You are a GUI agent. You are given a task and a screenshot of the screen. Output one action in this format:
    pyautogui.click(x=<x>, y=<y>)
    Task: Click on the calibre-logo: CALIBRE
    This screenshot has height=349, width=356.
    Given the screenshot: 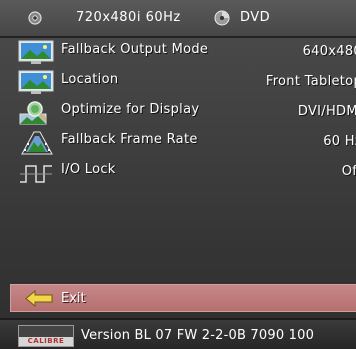 What is the action you would take?
    pyautogui.click(x=46, y=336)
    